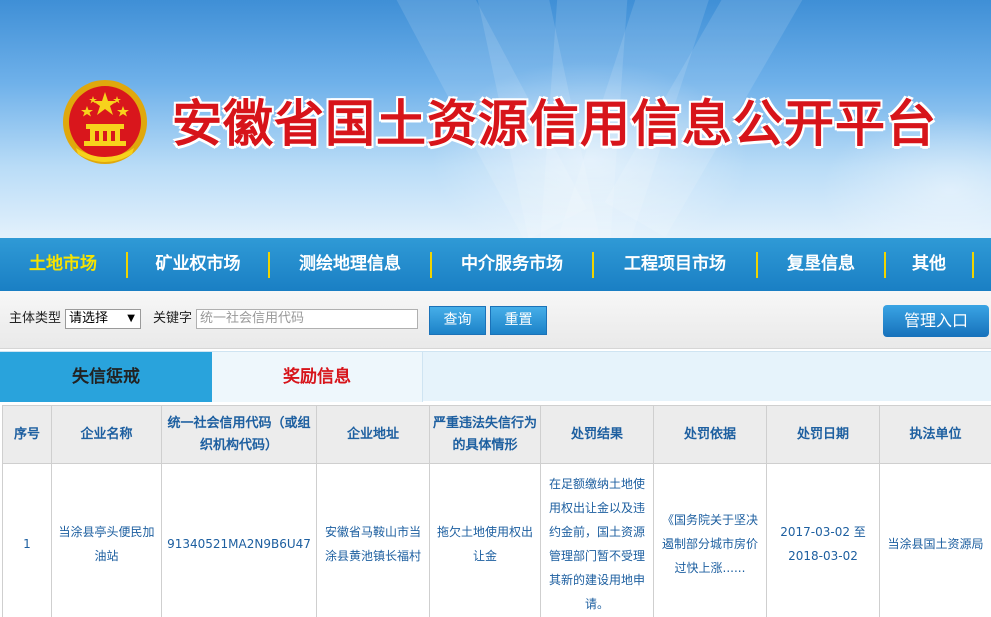  What do you see at coordinates (63, 264) in the screenshot?
I see `nav-item-land-market: 土地市场` at bounding box center [63, 264].